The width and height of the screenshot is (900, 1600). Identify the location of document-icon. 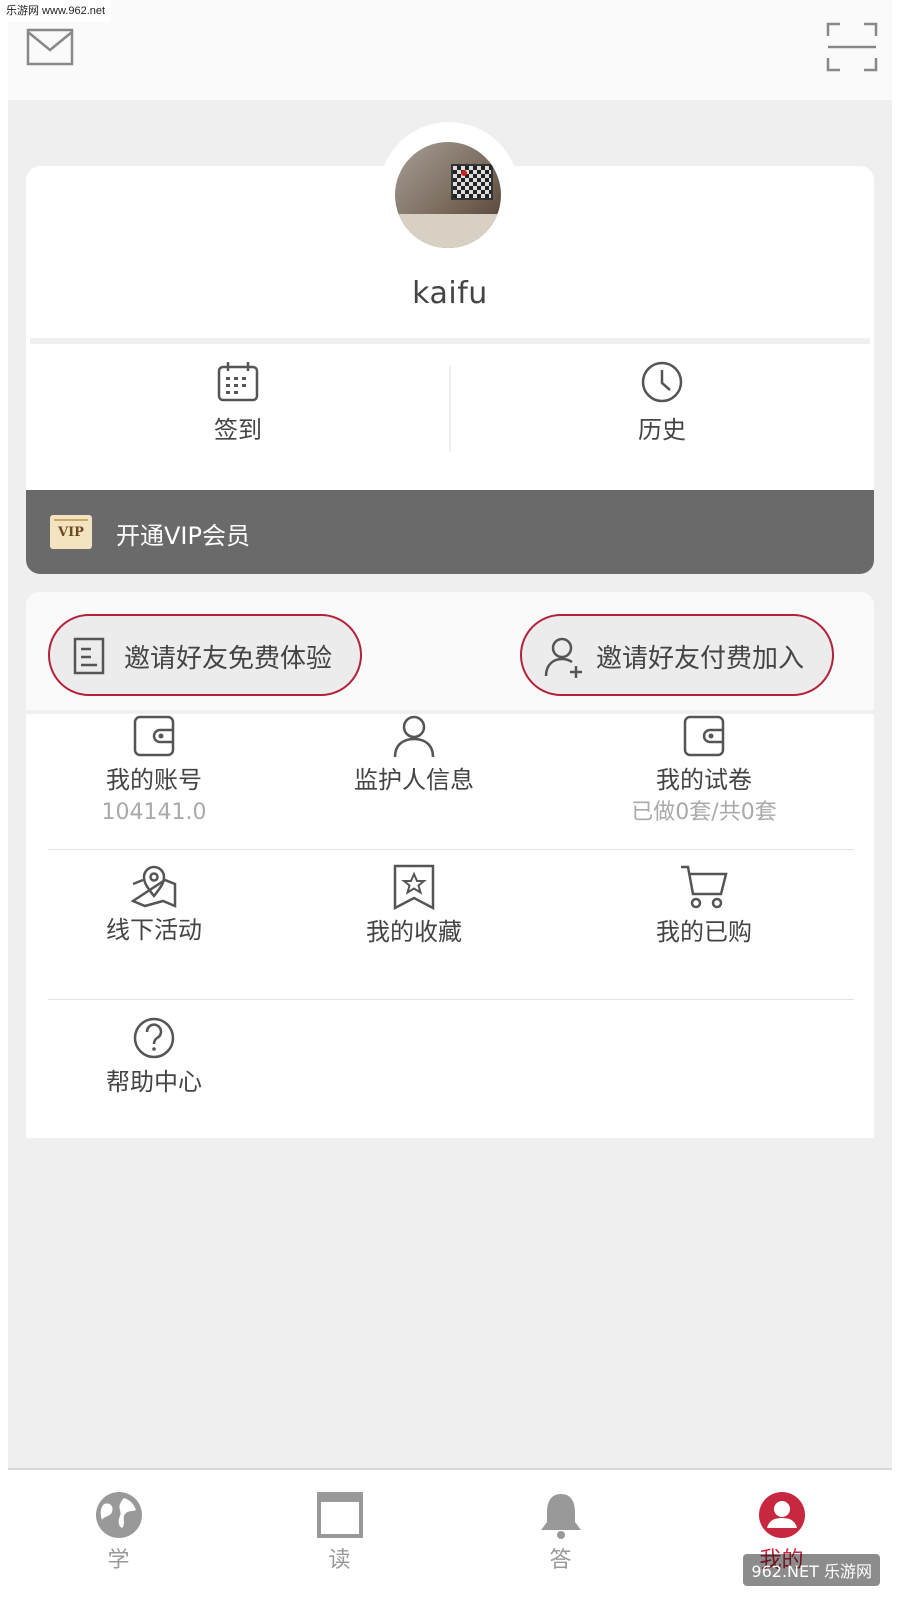
(89, 656).